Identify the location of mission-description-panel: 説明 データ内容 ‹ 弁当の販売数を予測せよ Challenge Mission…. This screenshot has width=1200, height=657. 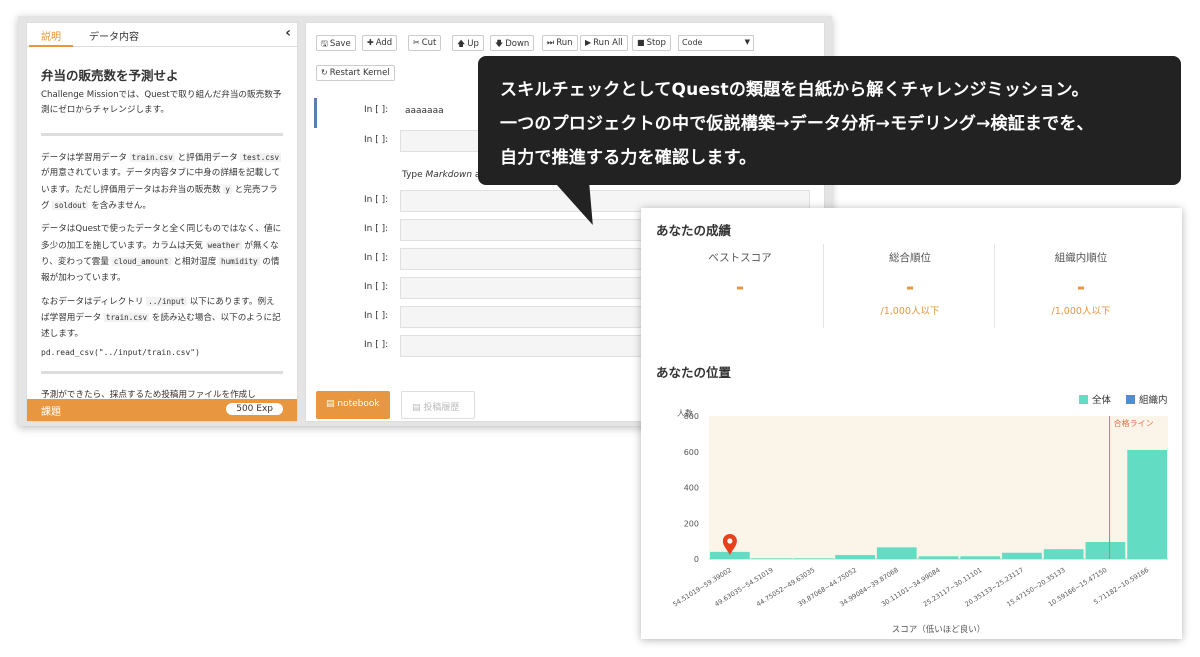
(162, 222).